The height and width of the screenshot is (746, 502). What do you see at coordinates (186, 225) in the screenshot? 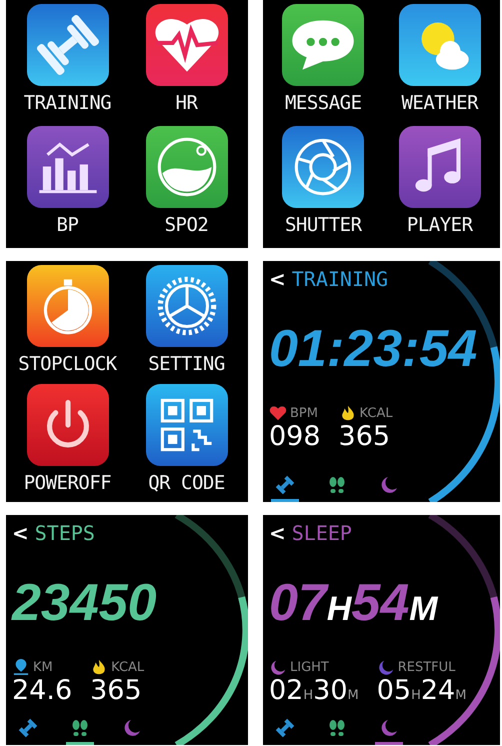
I see `app-label: SPO2` at bounding box center [186, 225].